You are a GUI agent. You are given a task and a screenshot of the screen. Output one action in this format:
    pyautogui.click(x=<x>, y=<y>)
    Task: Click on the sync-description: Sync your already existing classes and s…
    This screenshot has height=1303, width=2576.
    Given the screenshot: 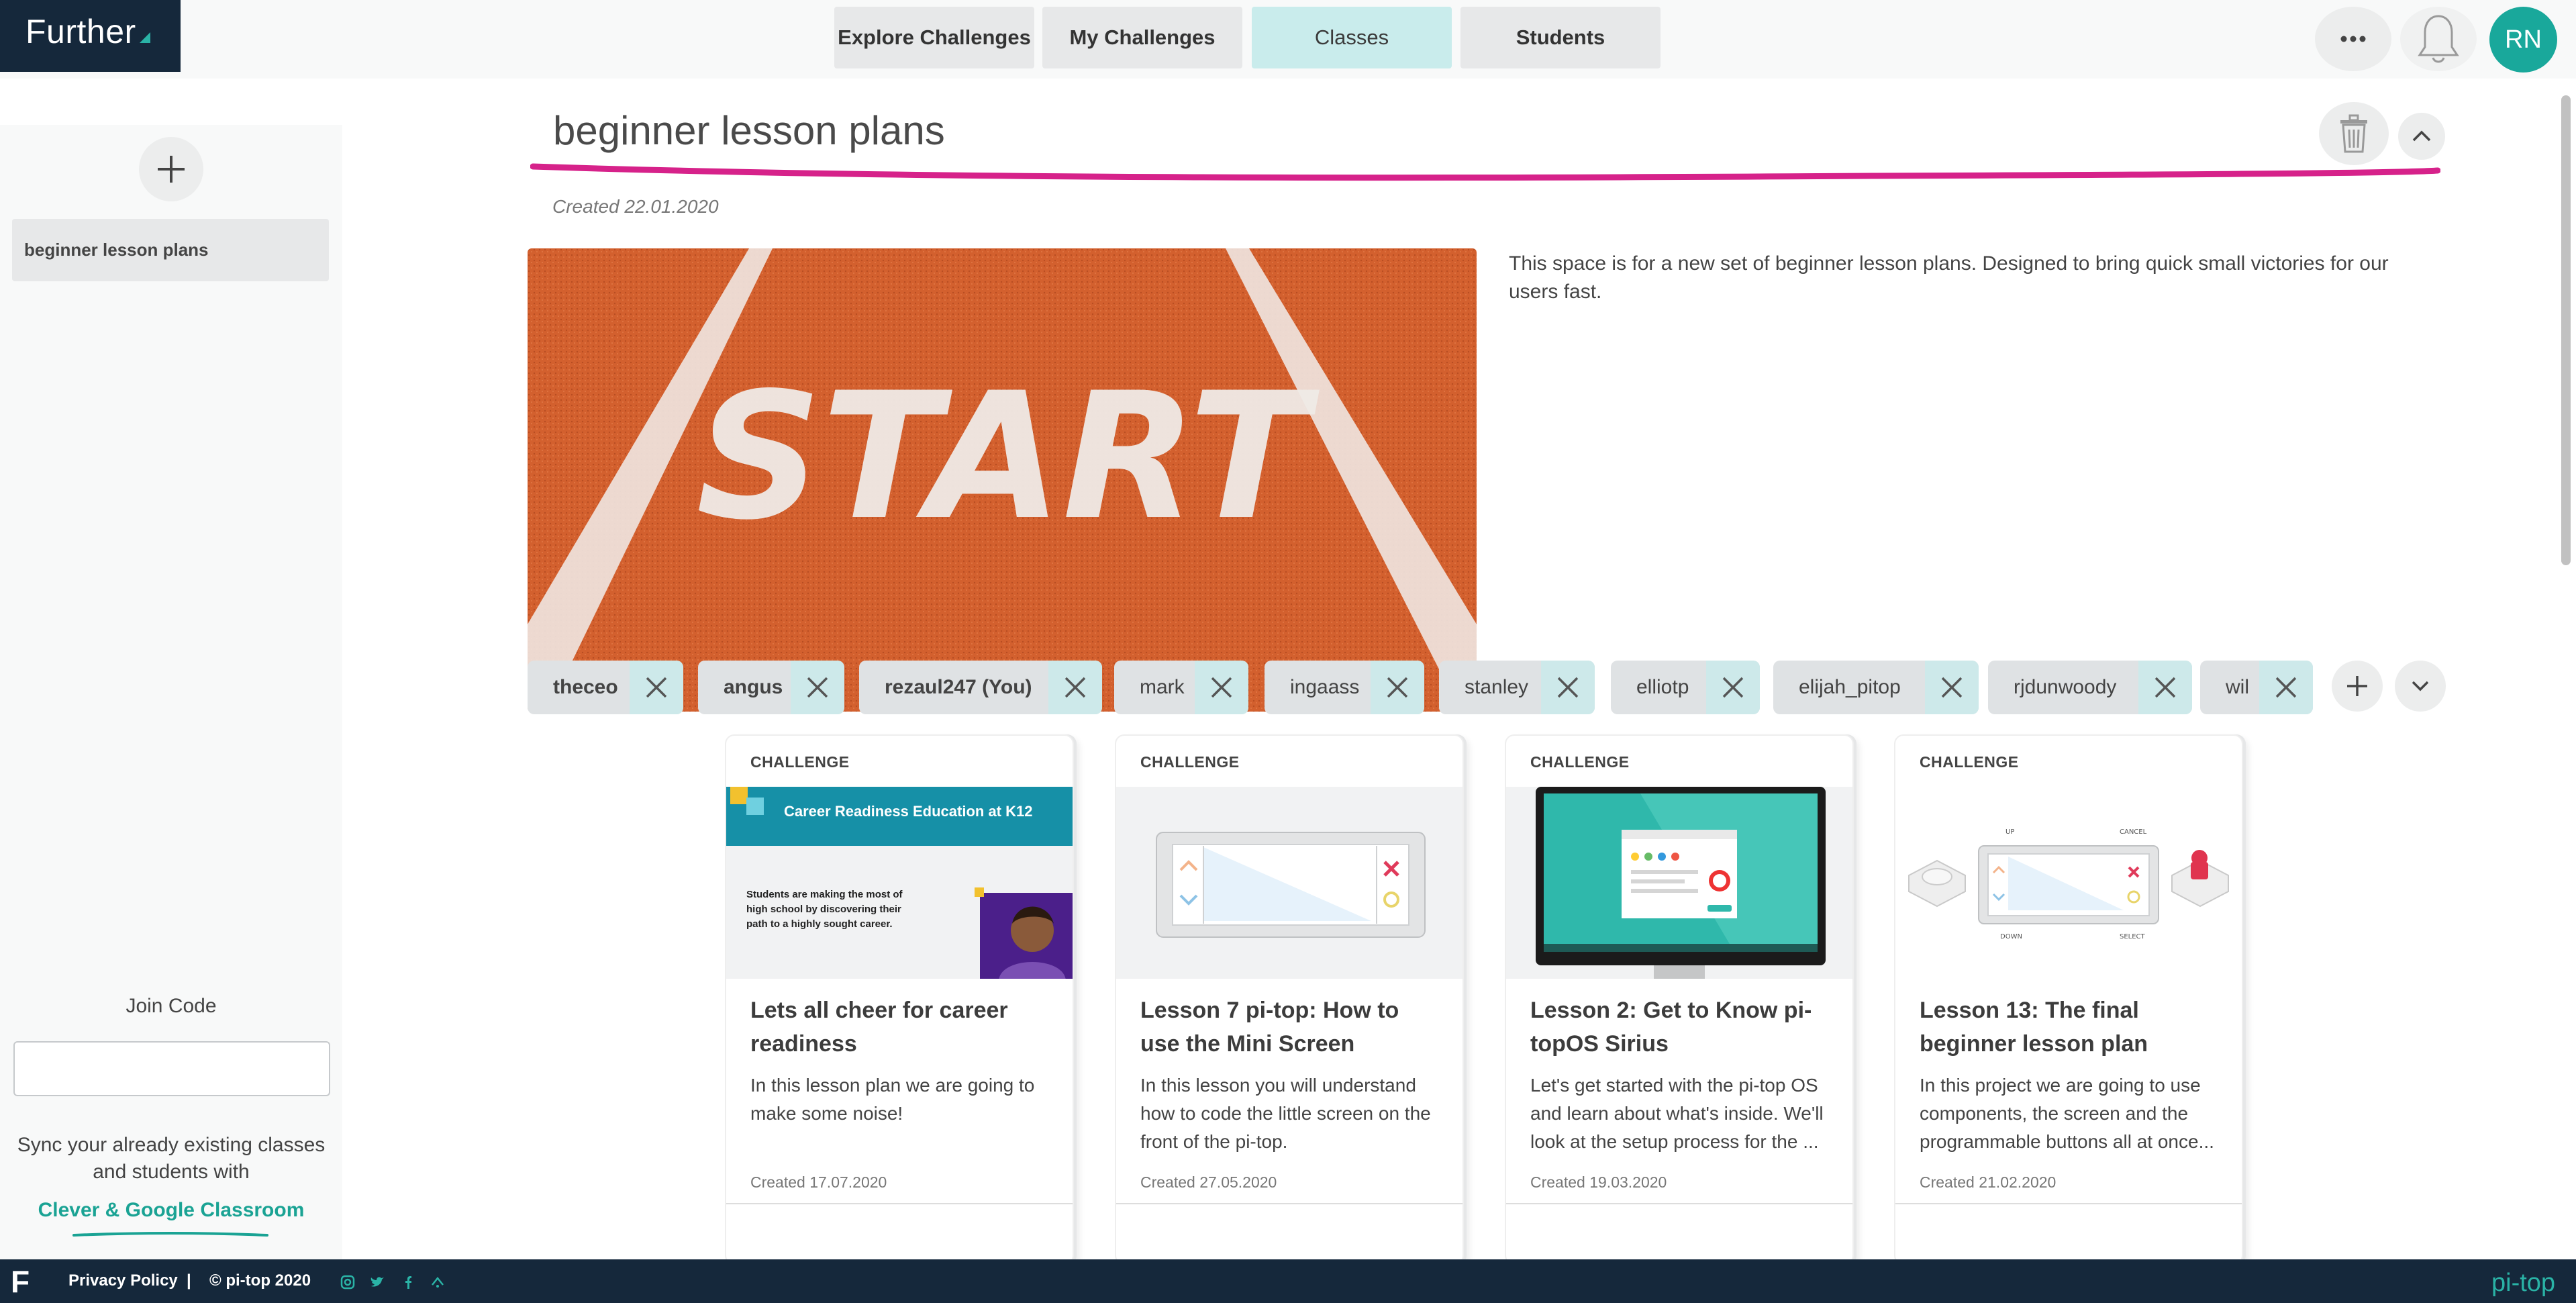 What is the action you would take?
    pyautogui.click(x=171, y=1158)
    